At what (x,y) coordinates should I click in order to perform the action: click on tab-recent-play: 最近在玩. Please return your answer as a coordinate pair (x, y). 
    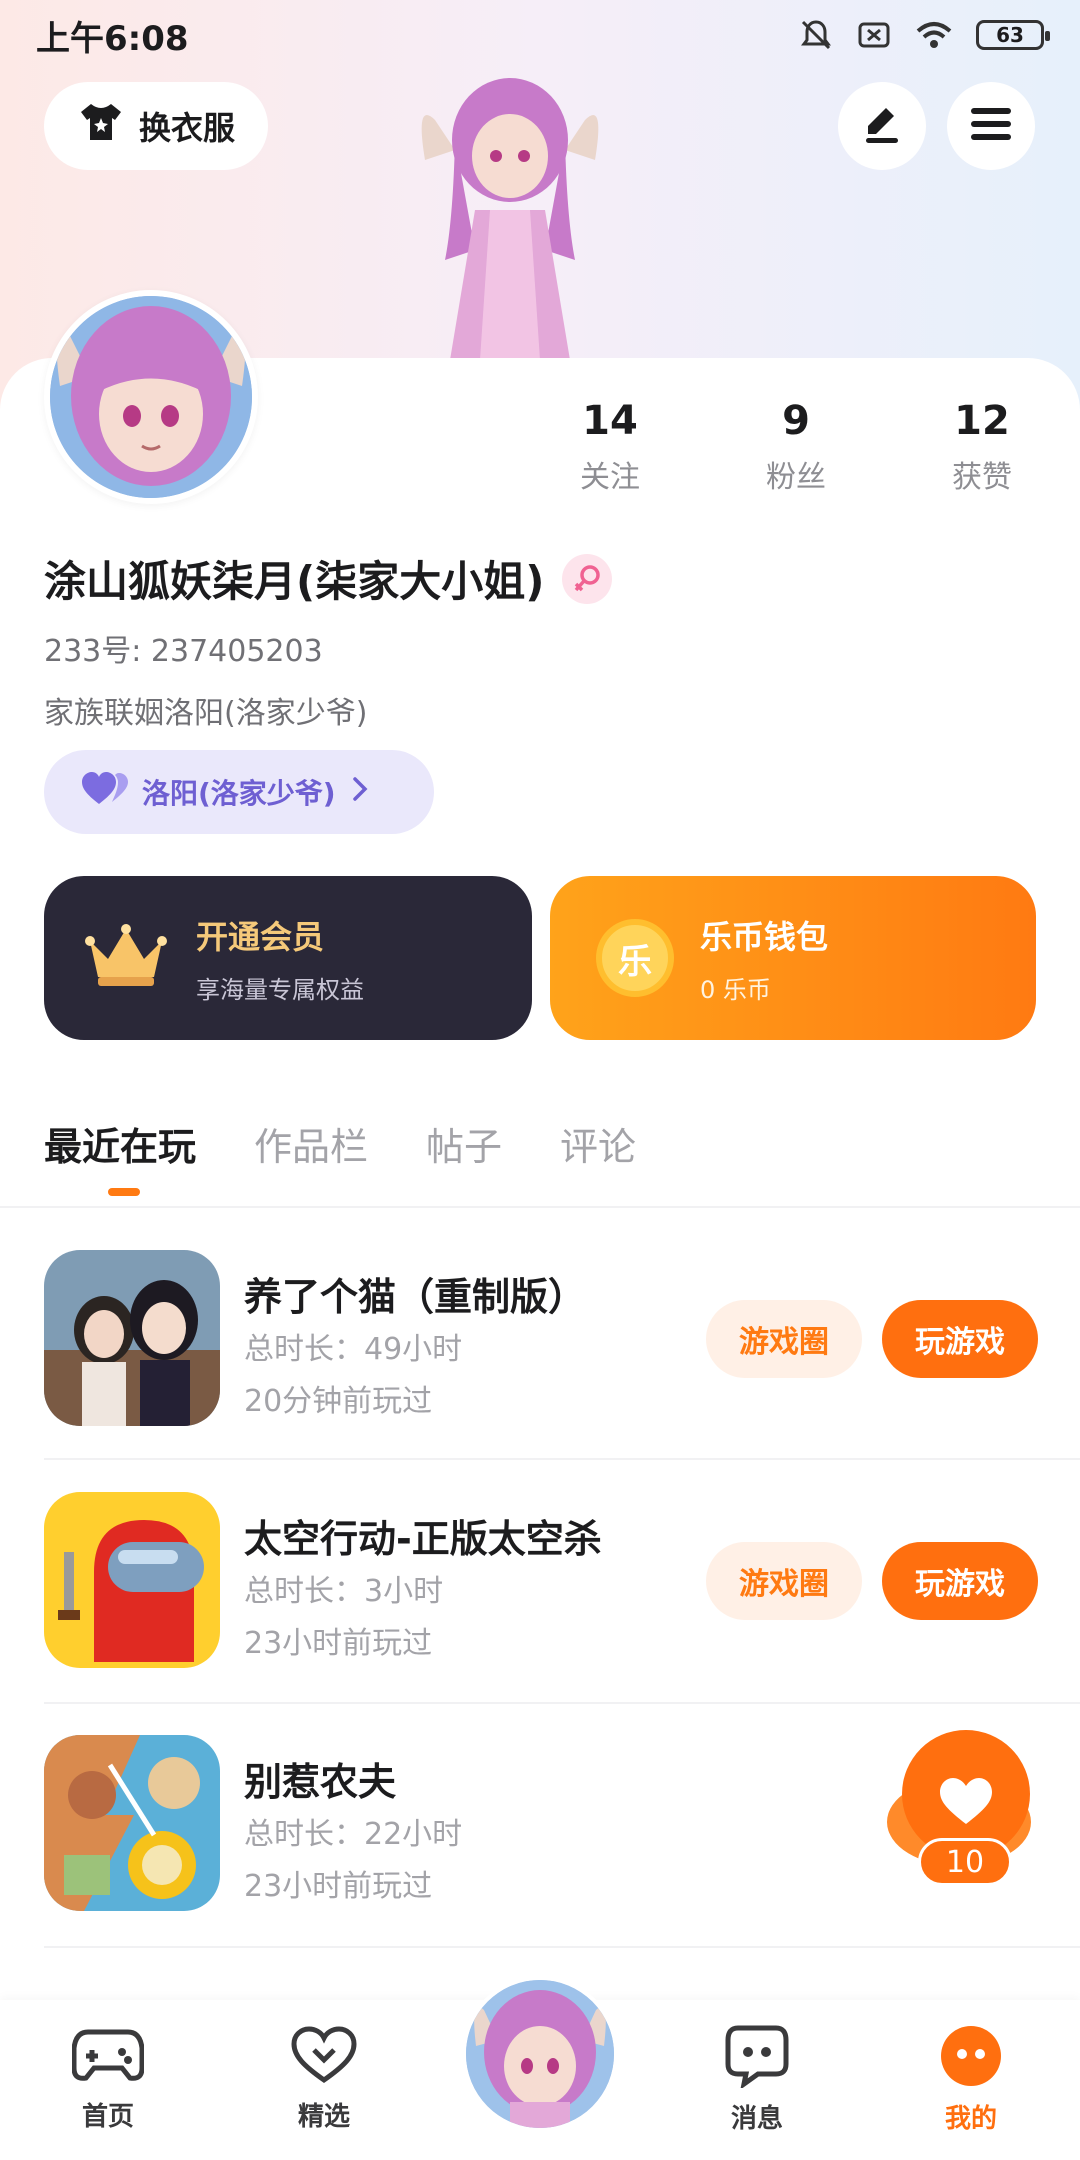
    Looking at the image, I should click on (120, 1156).